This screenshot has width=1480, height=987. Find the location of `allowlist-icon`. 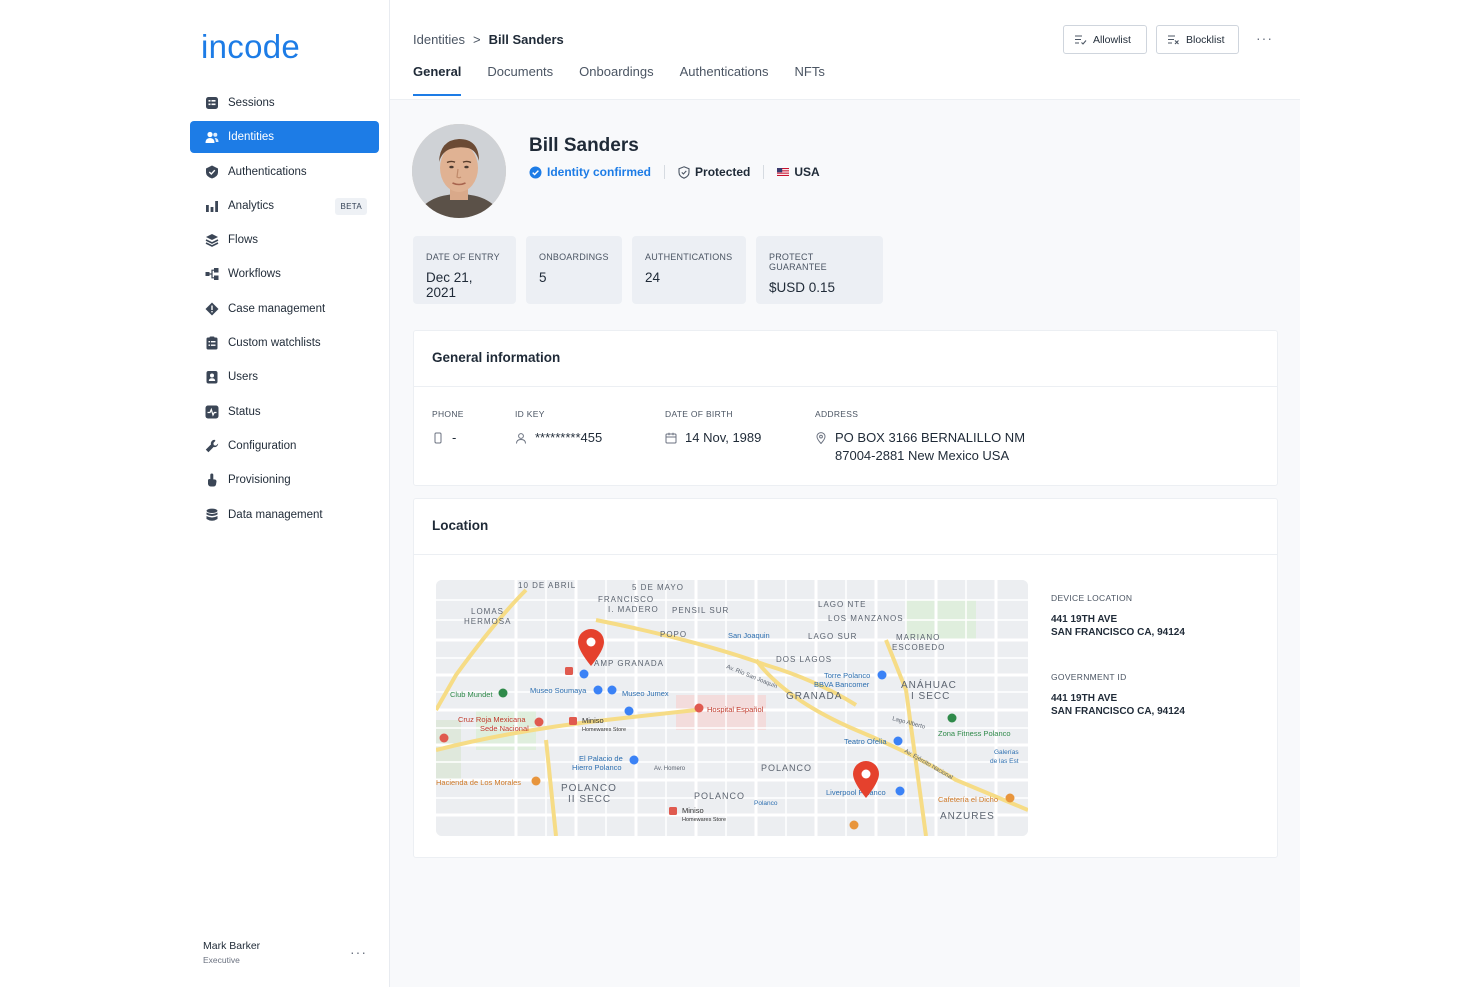

allowlist-icon is located at coordinates (1081, 40).